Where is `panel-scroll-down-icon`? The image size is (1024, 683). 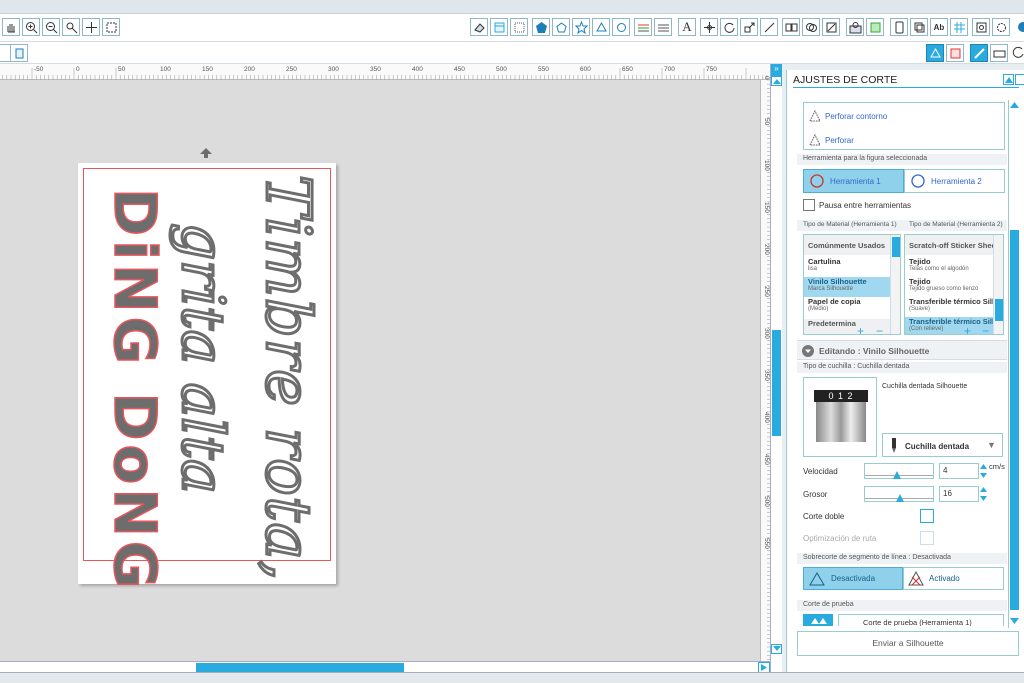 panel-scroll-down-icon is located at coordinates (1014, 621).